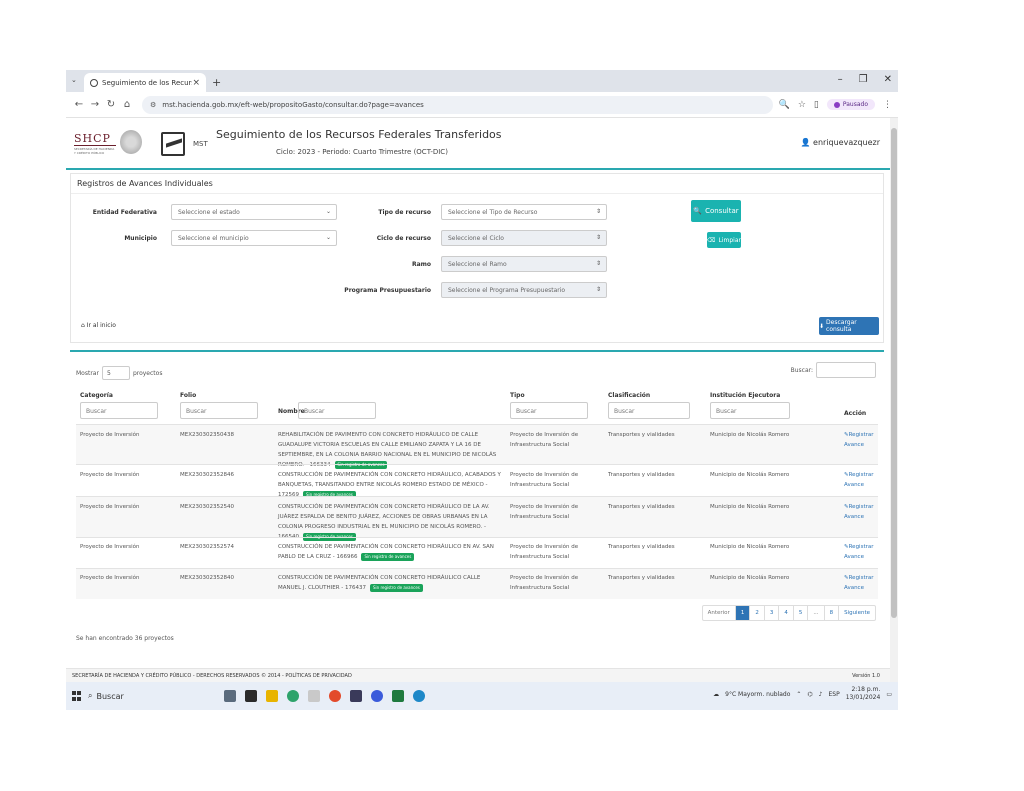 This screenshot has width=1024, height=791. What do you see at coordinates (98, 325) in the screenshot?
I see `home-link: ⌂ Ir al inicio` at bounding box center [98, 325].